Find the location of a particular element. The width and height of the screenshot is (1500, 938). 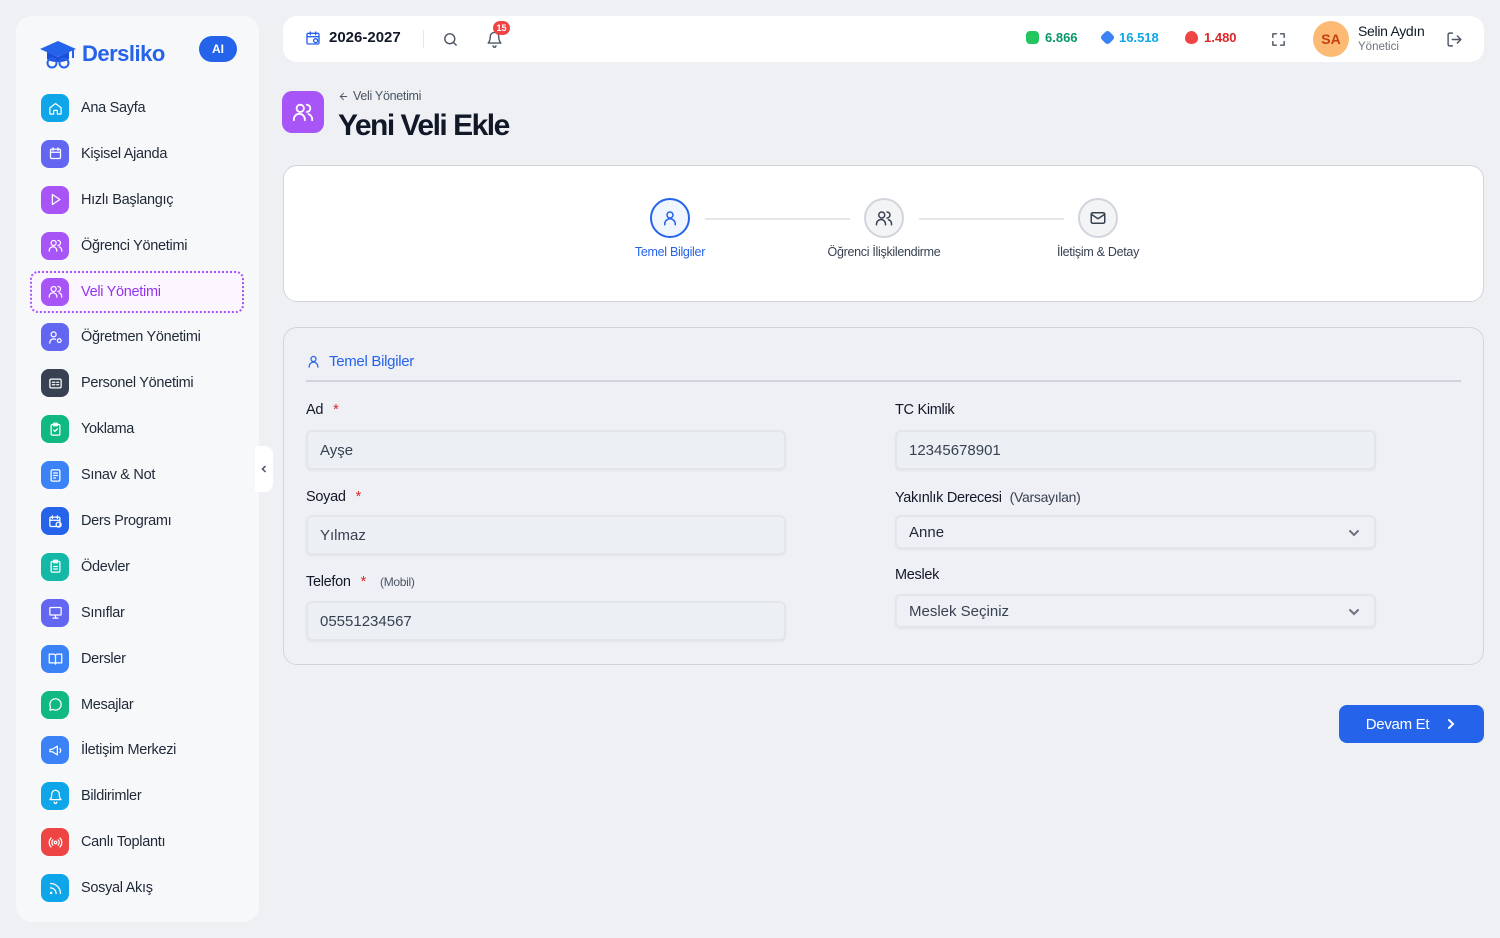

sidebar-item-ana-sayfa: Ana Sayfa is located at coordinates (137, 108).